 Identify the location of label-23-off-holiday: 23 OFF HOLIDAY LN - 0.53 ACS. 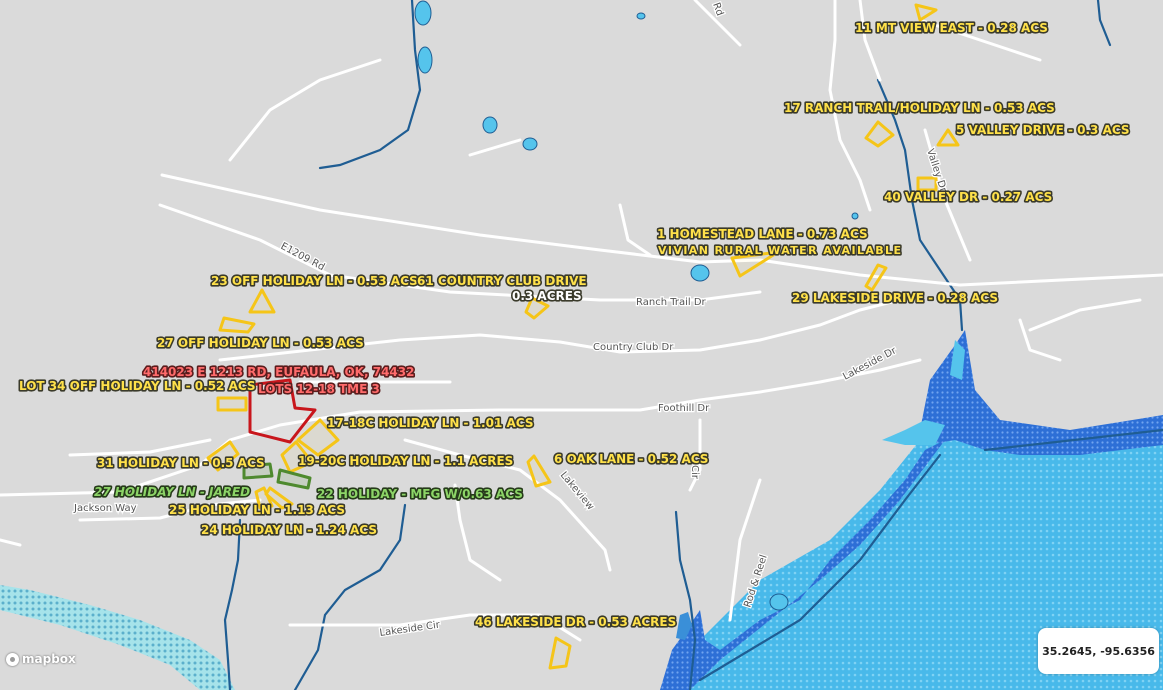
(314, 281).